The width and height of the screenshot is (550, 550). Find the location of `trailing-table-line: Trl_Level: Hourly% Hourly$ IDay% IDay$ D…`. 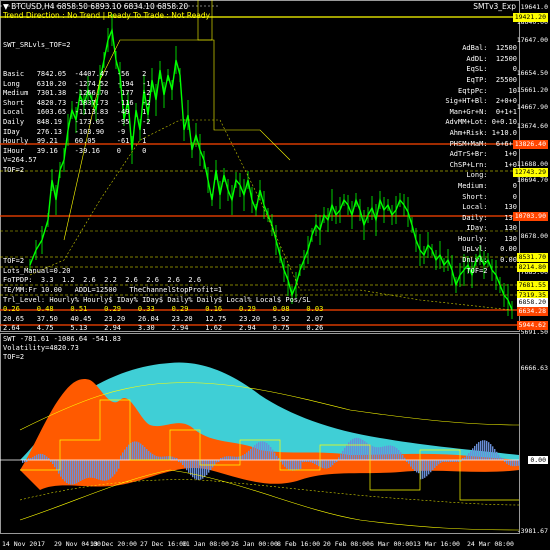

trailing-table-line: Trl_Level: Hourly% Hourly$ IDay% IDay$ D… is located at coordinates (157, 299).